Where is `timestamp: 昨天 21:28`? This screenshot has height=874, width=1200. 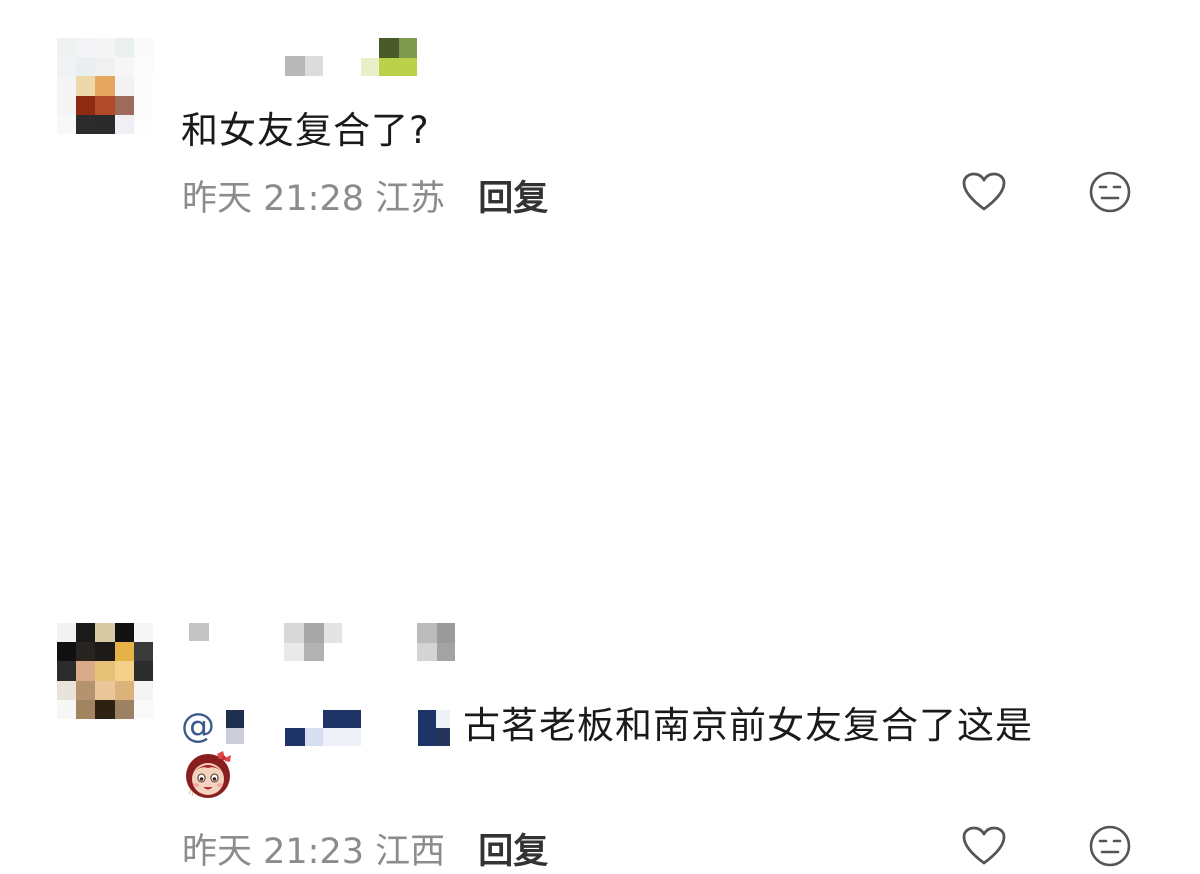
timestamp: 昨天 21:28 is located at coordinates (273, 199).